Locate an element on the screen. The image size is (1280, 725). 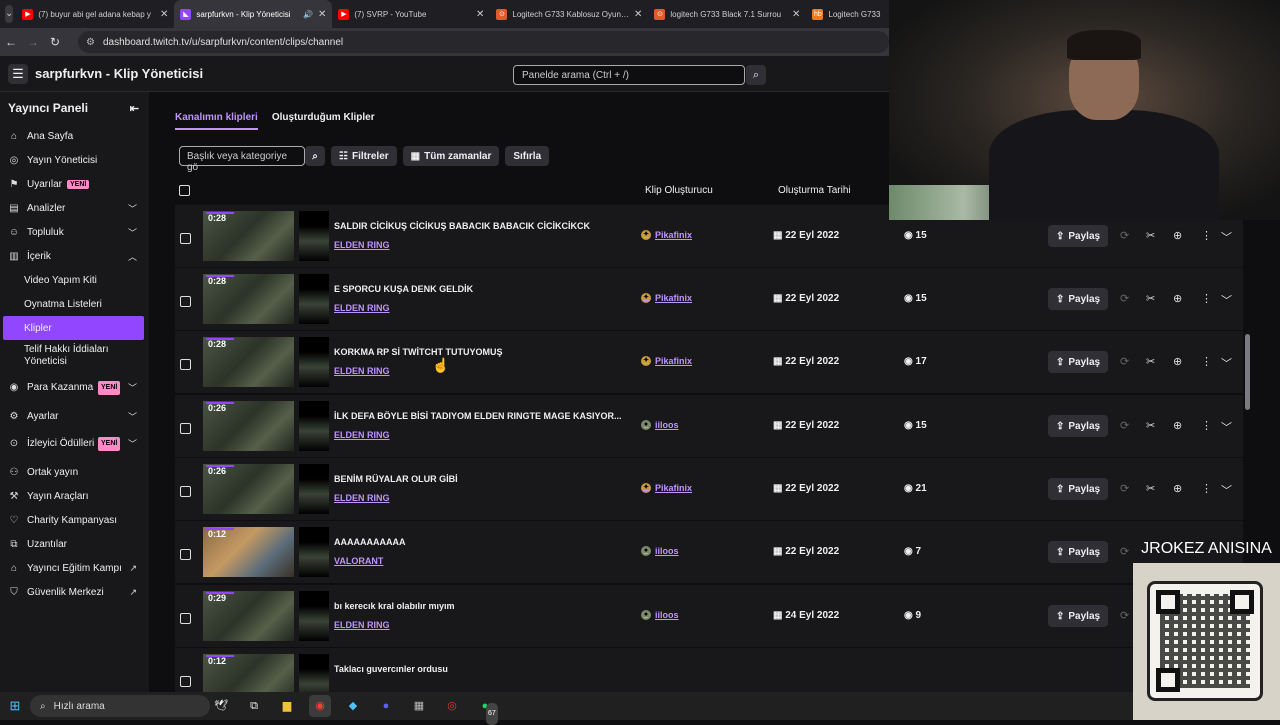
browser-tab: ⊙ logitech G733 Black 7.1 Surrou ✕ is located at coordinates (727, 14).